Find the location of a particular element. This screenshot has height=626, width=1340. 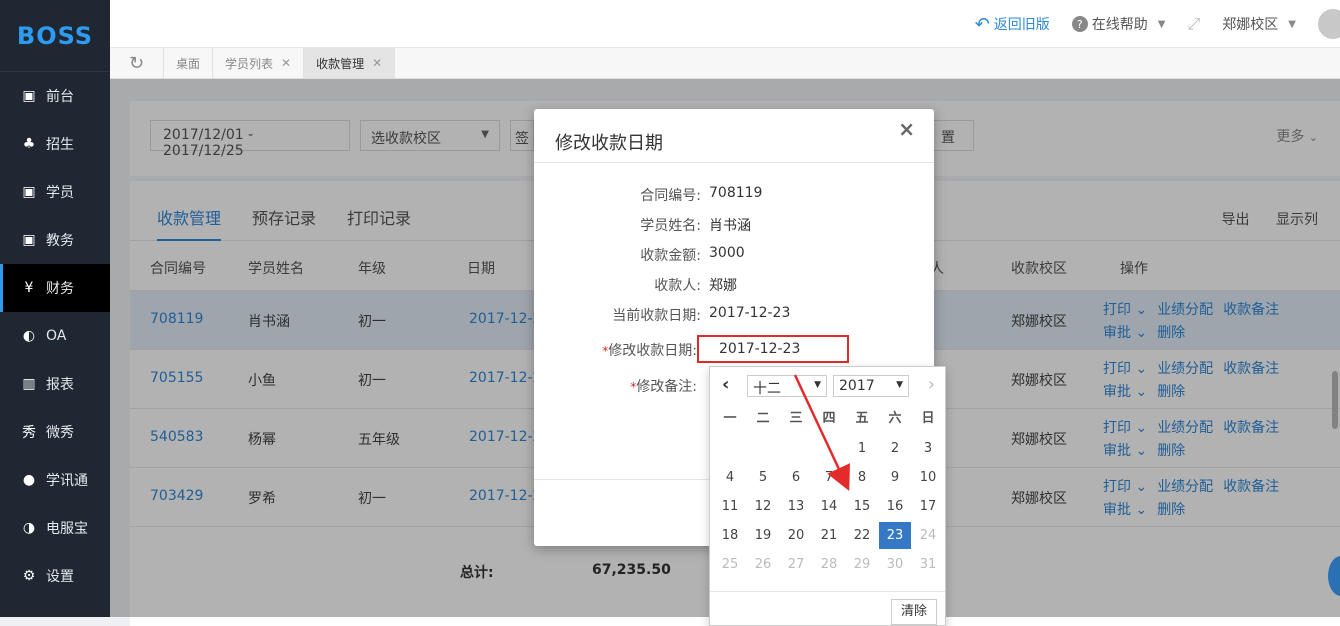

online-help-dropdown: ? 在线帮助 ▼ is located at coordinates (1118, 24).